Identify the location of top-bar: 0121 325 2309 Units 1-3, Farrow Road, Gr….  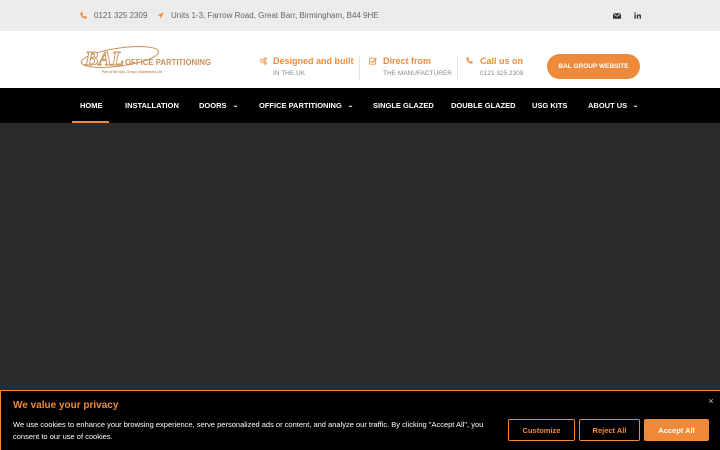
(360, 15).